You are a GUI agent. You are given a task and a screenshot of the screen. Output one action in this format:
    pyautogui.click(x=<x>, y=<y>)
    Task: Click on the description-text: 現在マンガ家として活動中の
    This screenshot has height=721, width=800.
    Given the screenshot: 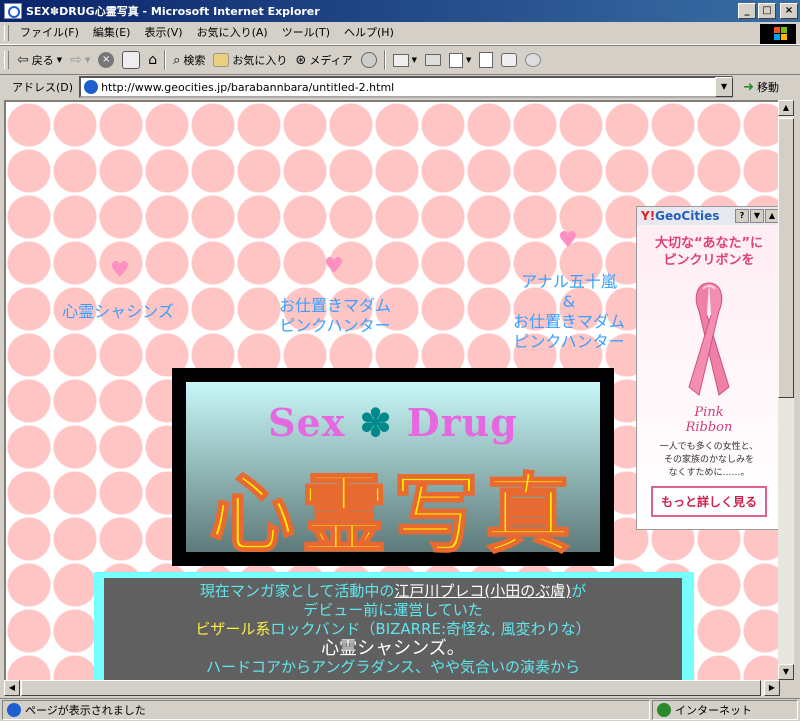 What is the action you would take?
    pyautogui.click(x=297, y=591)
    